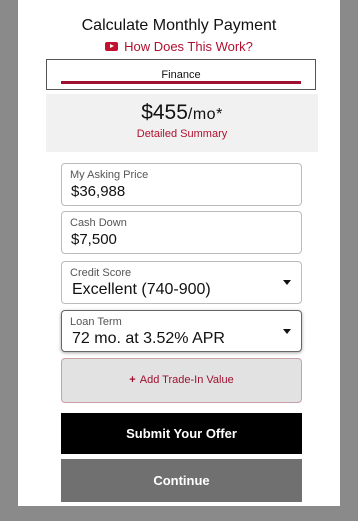 Image resolution: width=358 pixels, height=521 pixels. I want to click on how-does-this-work-link: How Does This Work?, so click(179, 46).